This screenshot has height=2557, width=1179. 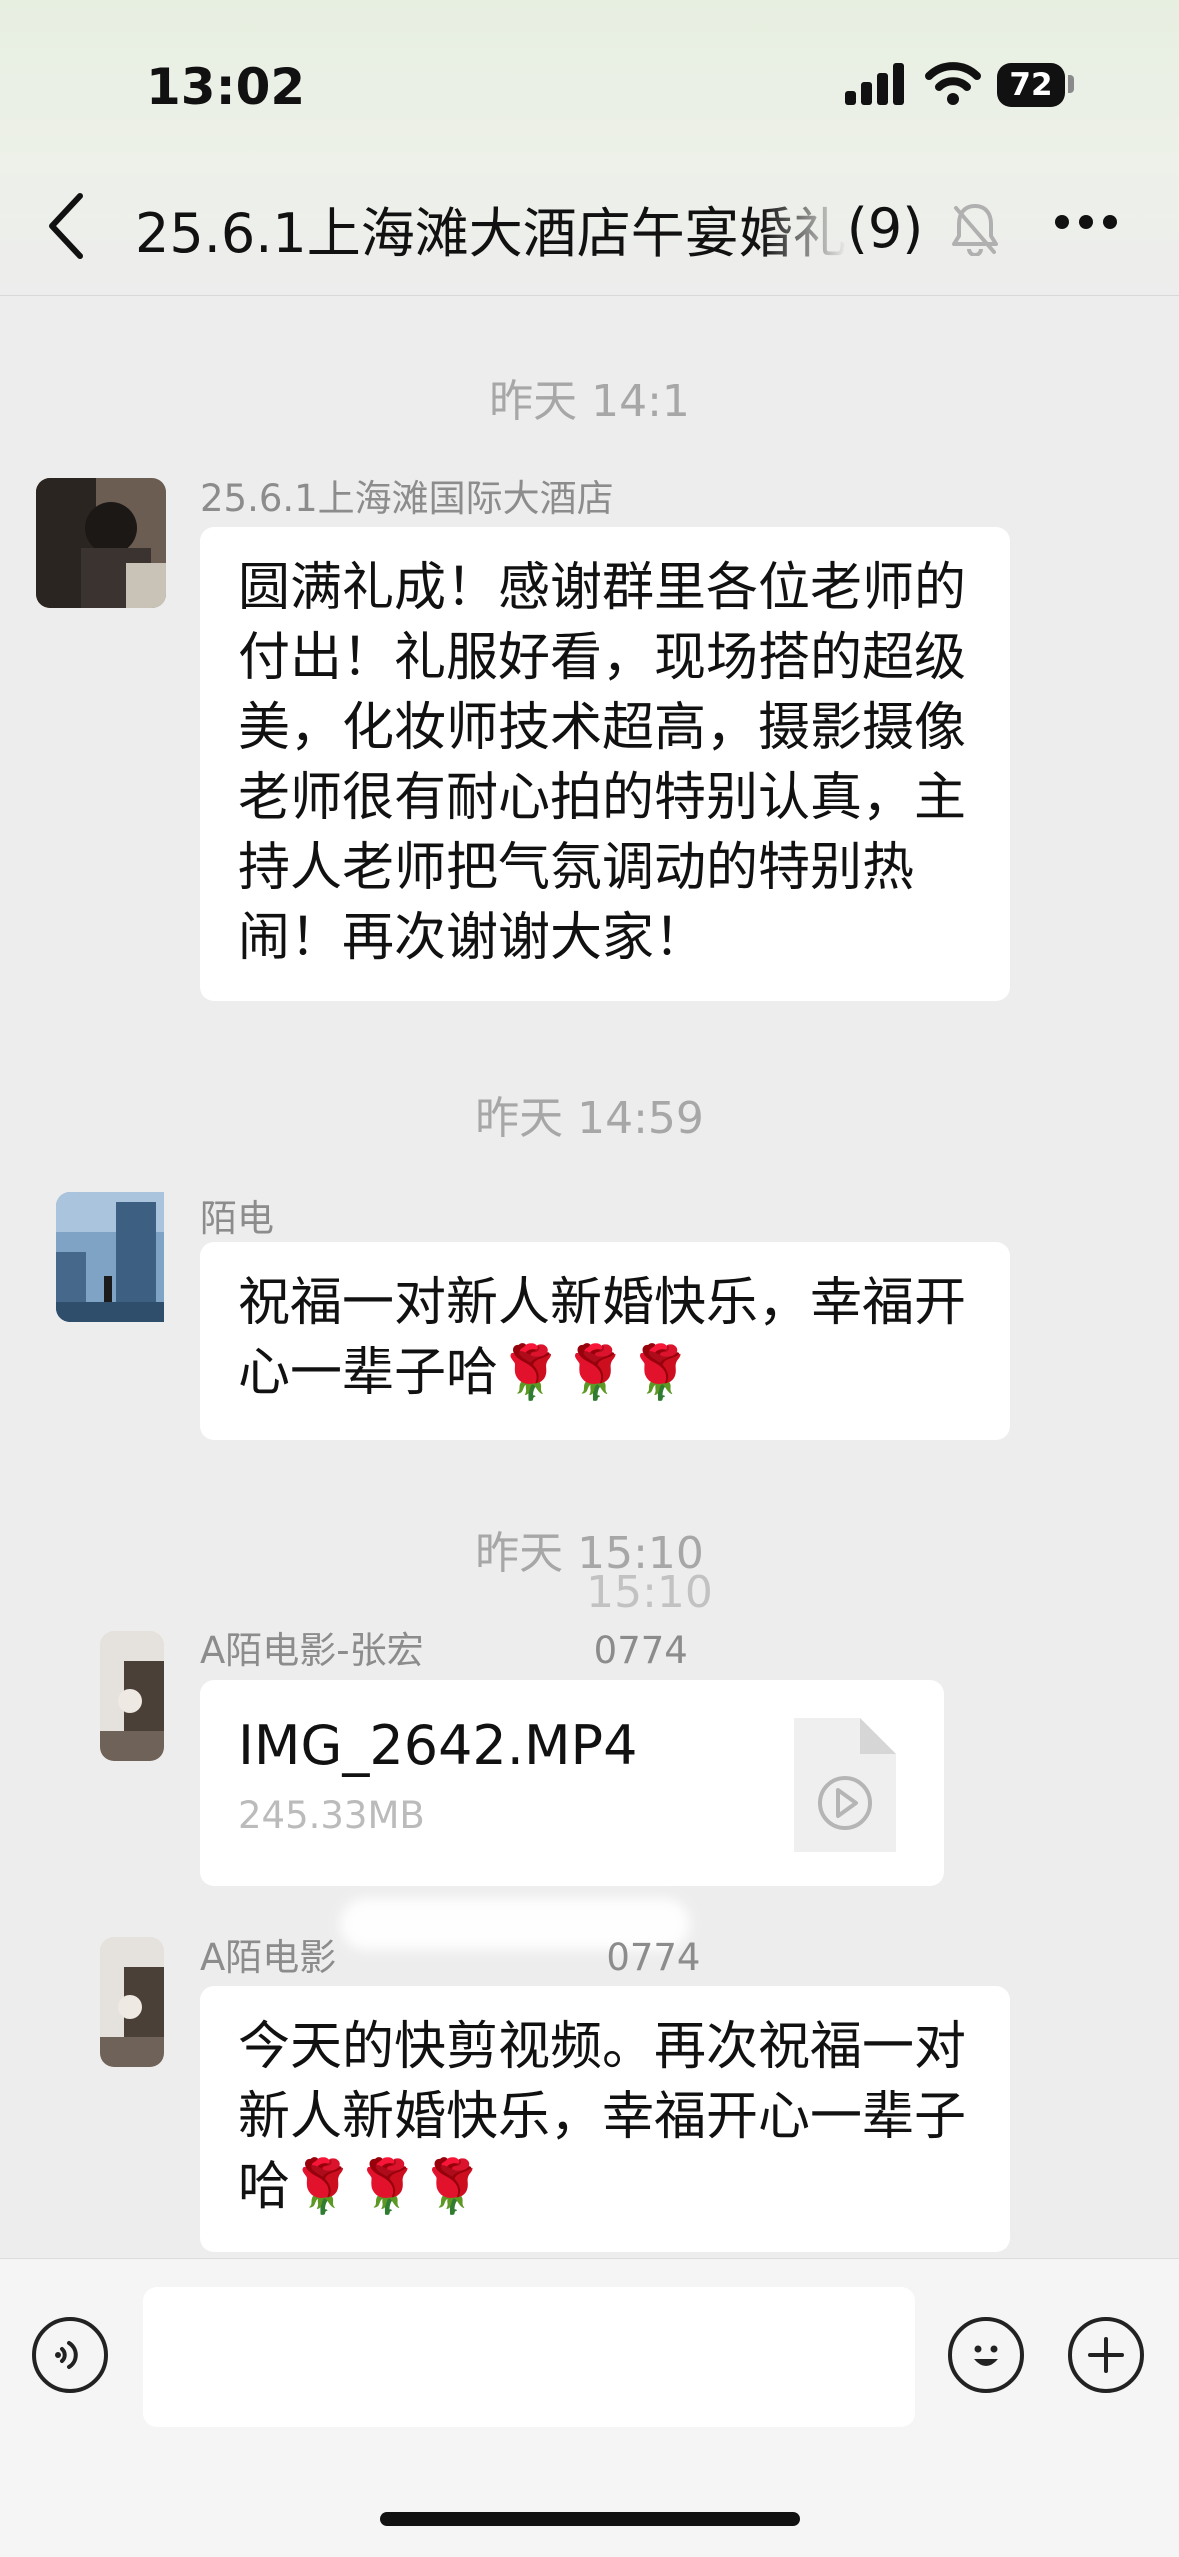 I want to click on home-indicator, so click(x=590, y=2519).